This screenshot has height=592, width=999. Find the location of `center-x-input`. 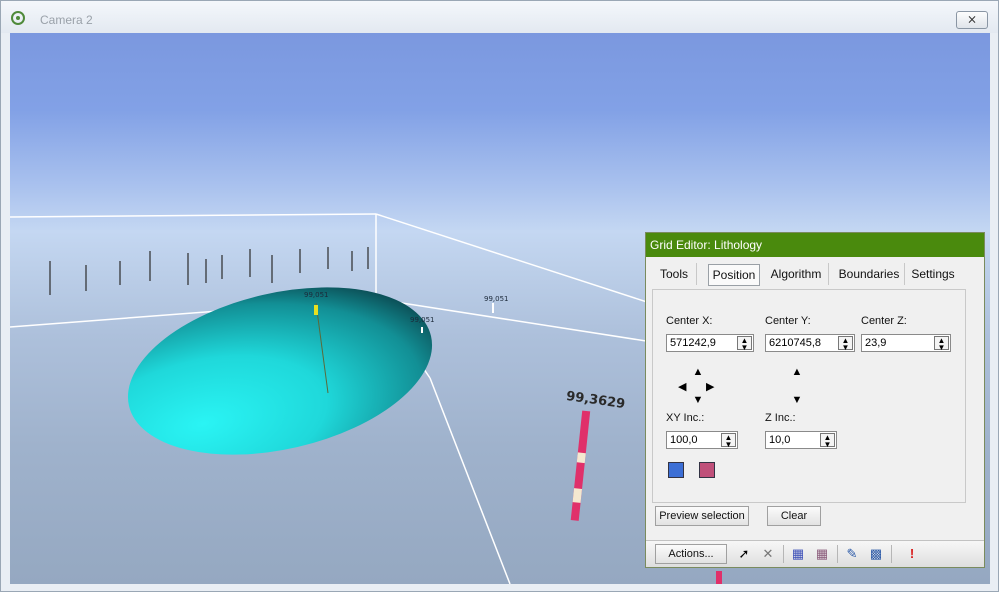

center-x-input is located at coordinates (702, 343).